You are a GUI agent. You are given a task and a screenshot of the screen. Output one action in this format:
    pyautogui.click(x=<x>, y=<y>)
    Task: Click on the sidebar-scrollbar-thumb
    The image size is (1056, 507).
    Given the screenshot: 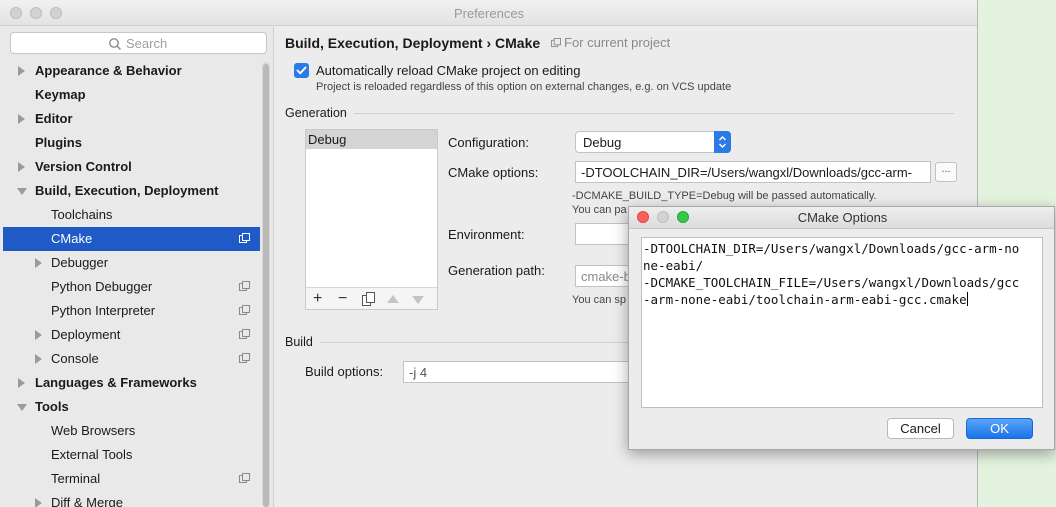 What is the action you would take?
    pyautogui.click(x=266, y=285)
    